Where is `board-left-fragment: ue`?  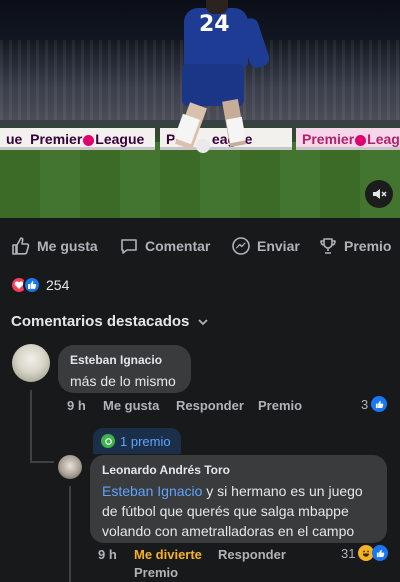 board-left-fragment: ue is located at coordinates (14, 139).